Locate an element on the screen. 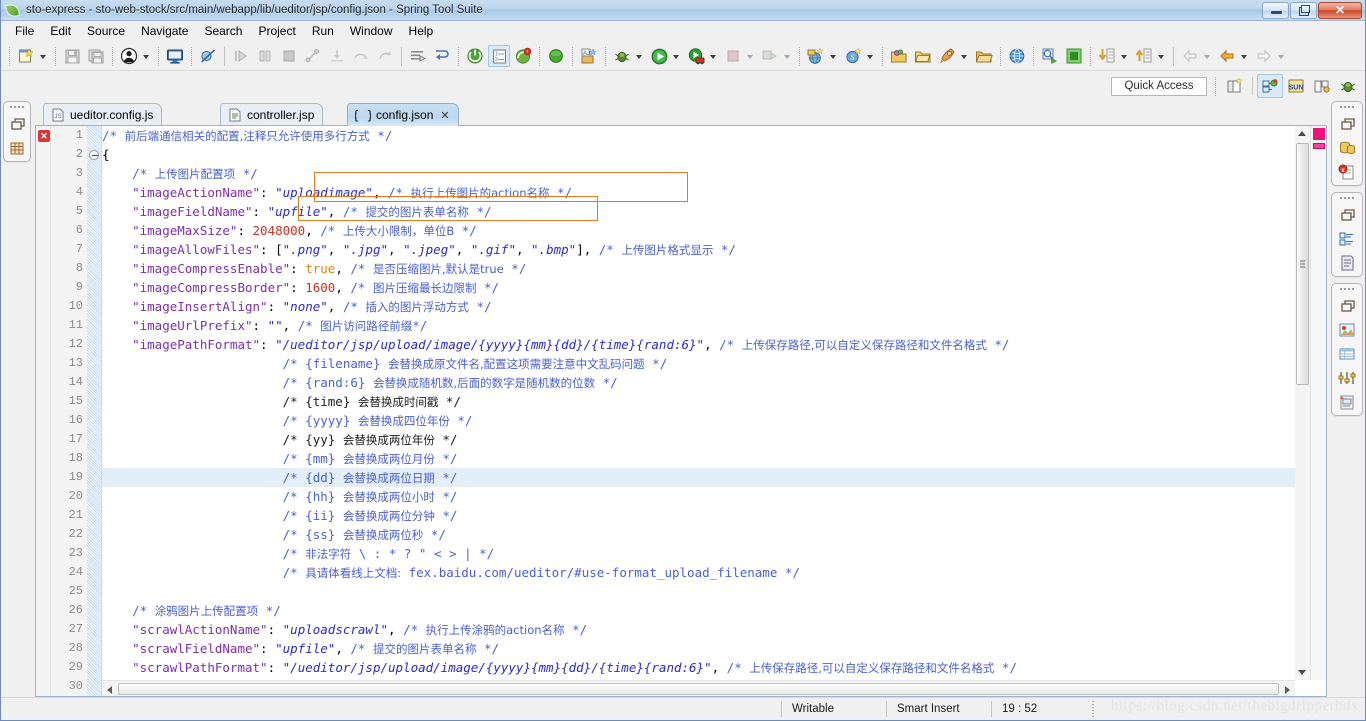 This screenshot has width=1366, height=721. open-resource-icon is located at coordinates (923, 56).